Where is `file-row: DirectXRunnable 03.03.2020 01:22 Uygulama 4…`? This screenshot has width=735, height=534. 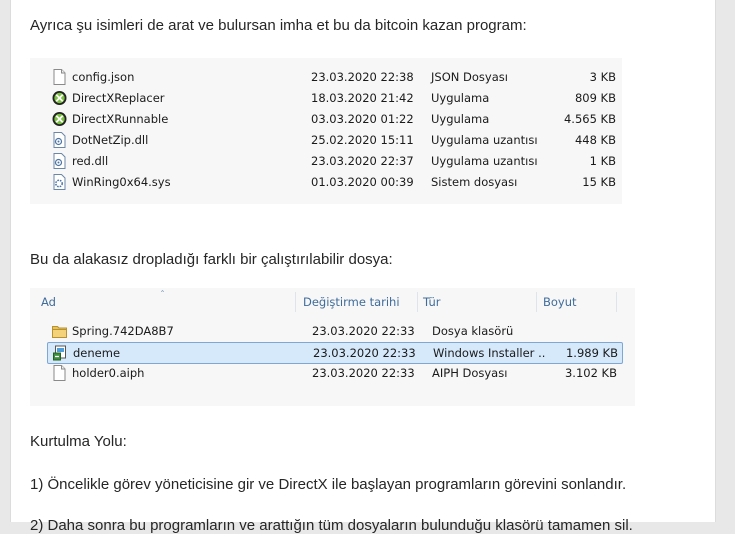
file-row: DirectXRunnable 03.03.2020 01:22 Uygulama 4… is located at coordinates (326, 119).